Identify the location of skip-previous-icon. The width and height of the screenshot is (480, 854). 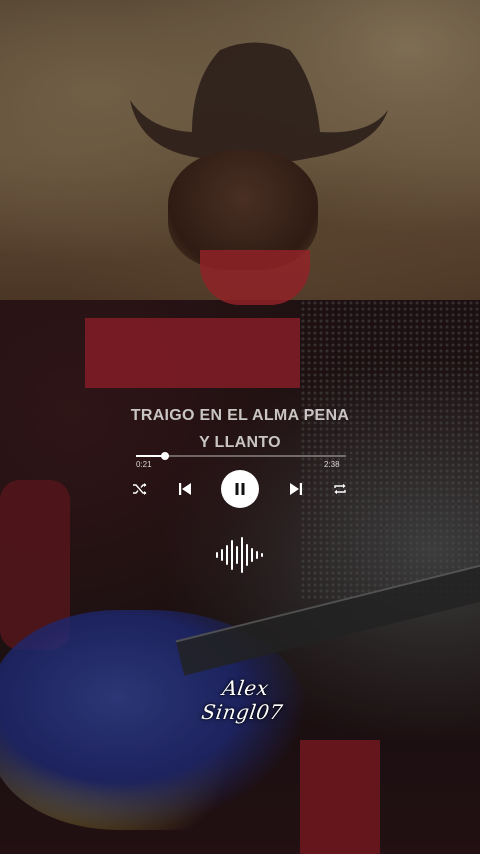
(184, 489).